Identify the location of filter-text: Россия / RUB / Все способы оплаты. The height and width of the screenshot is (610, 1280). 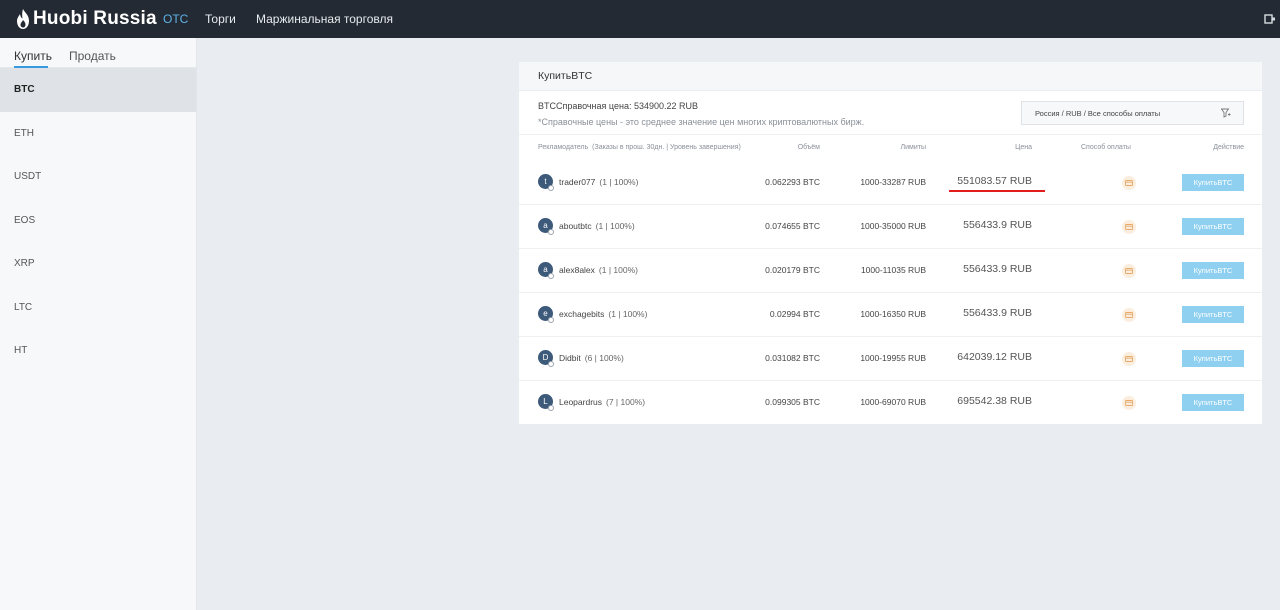
(1098, 113).